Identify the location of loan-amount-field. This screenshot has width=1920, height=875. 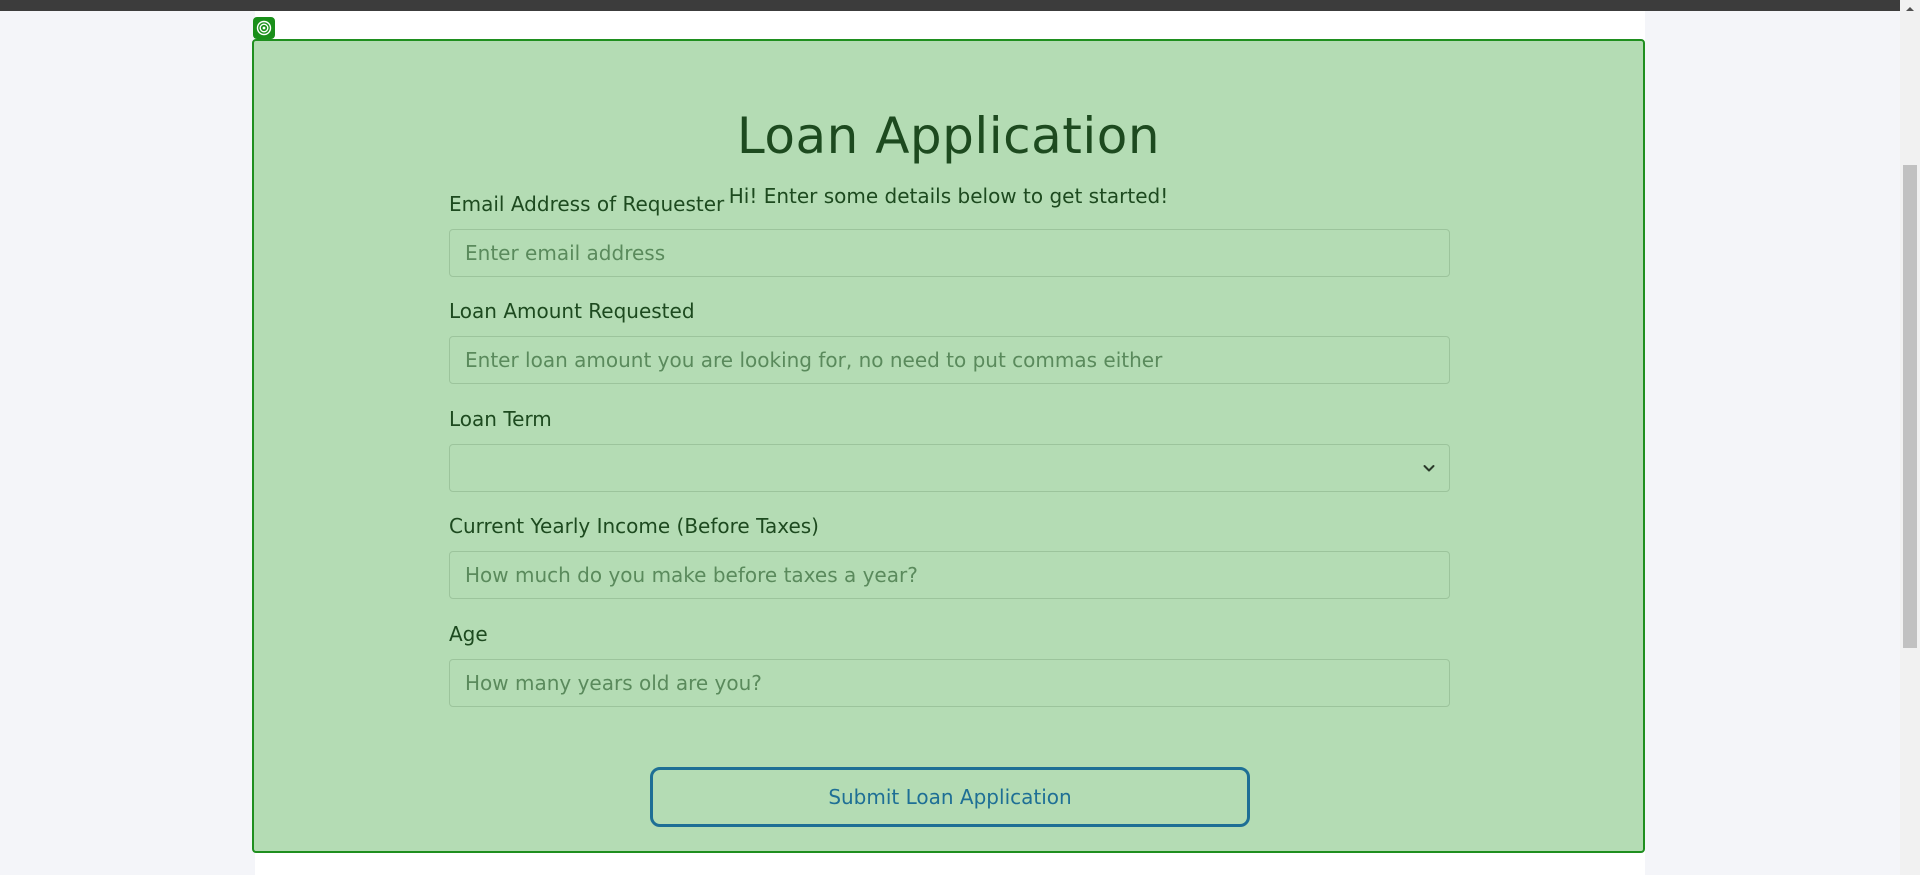
(949, 360).